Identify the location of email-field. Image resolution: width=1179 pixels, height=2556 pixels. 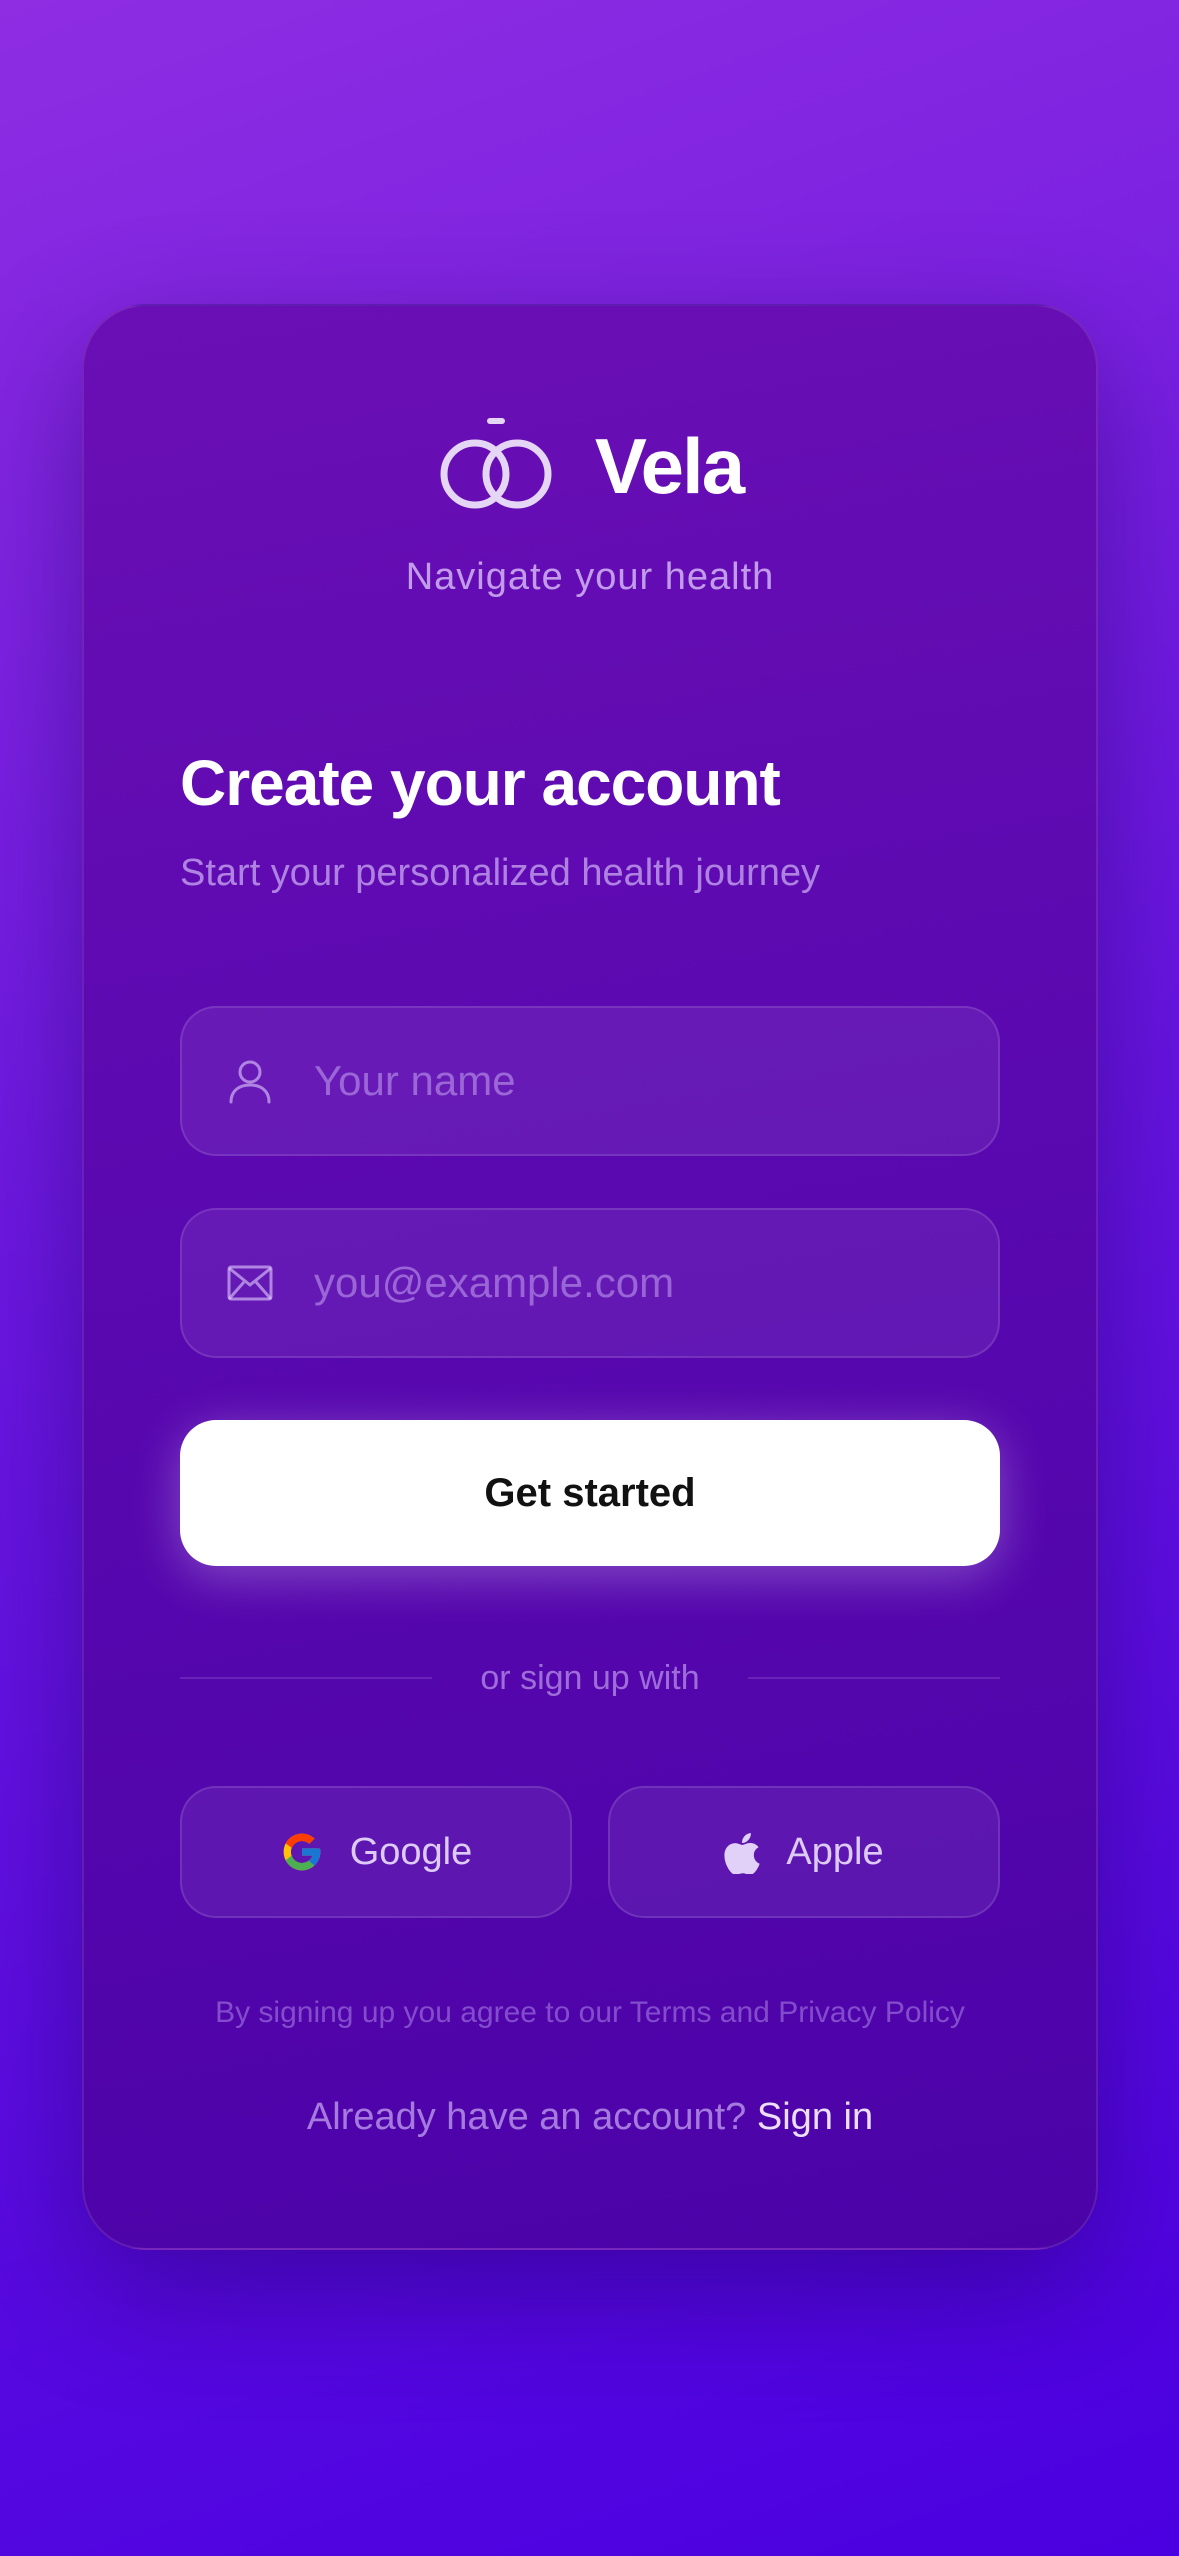
(590, 1283).